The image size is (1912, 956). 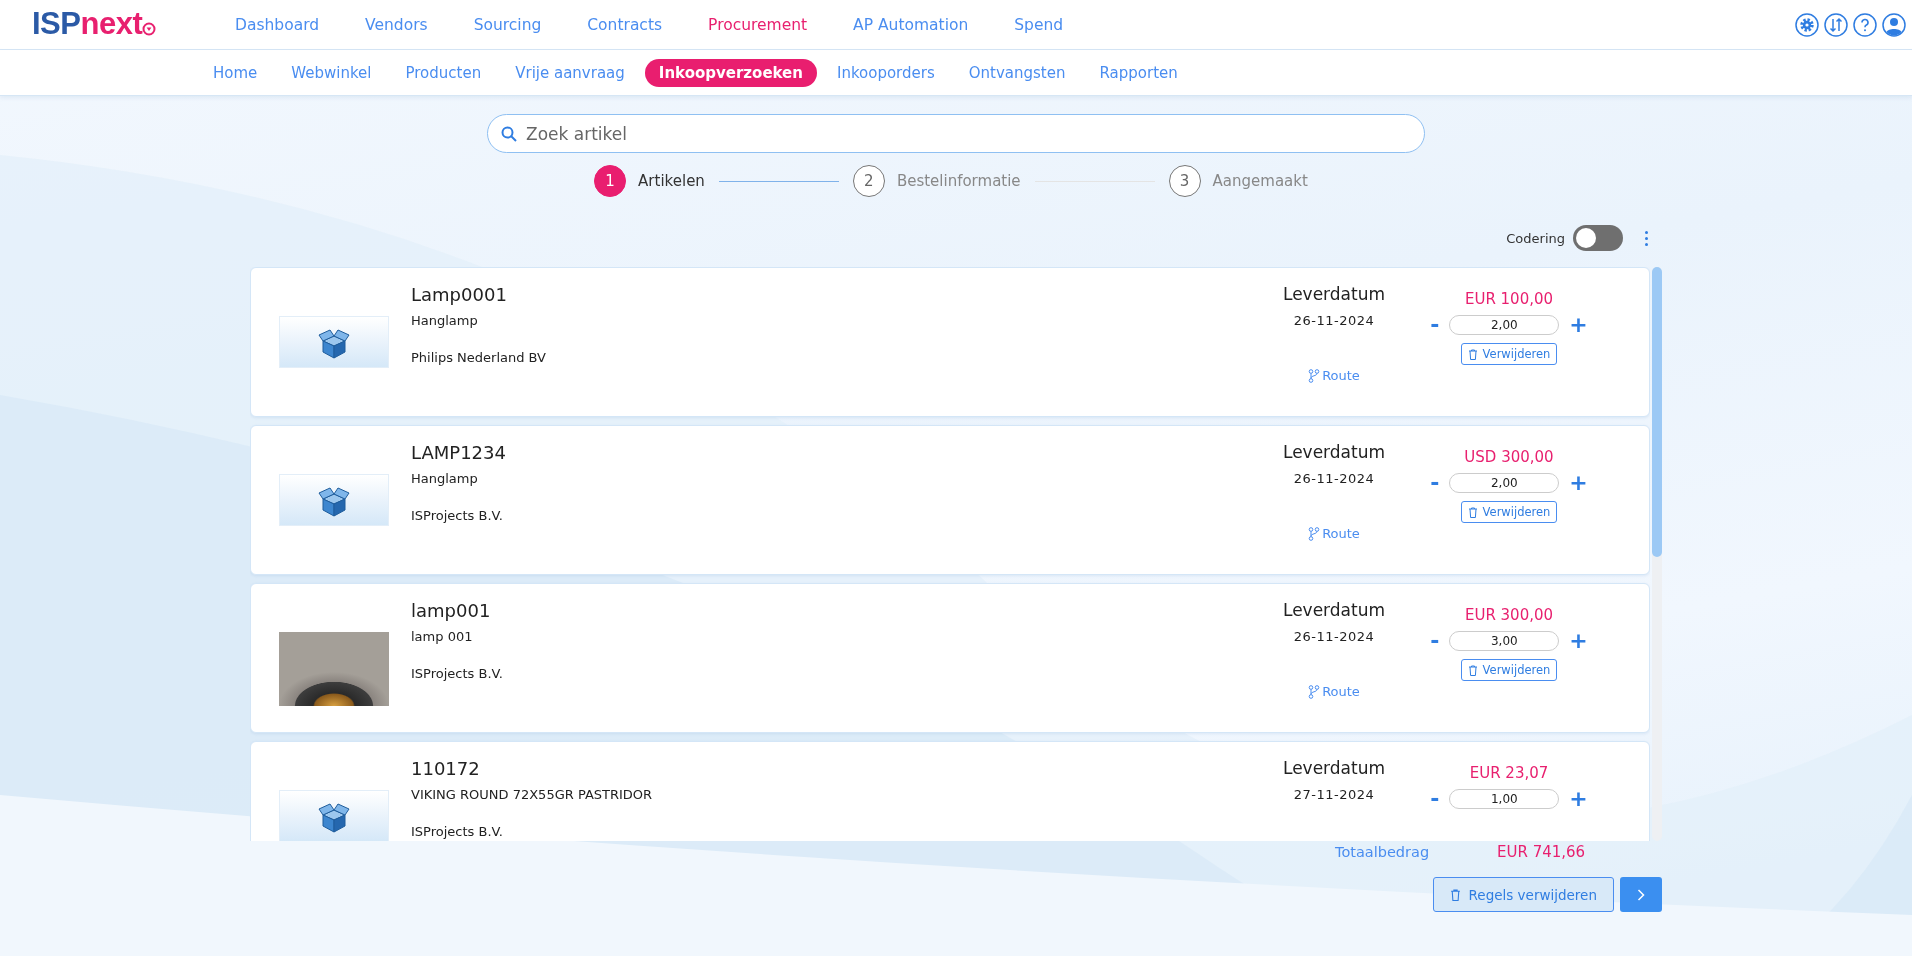 What do you see at coordinates (235, 72) in the screenshot?
I see `subnav-tab: Home` at bounding box center [235, 72].